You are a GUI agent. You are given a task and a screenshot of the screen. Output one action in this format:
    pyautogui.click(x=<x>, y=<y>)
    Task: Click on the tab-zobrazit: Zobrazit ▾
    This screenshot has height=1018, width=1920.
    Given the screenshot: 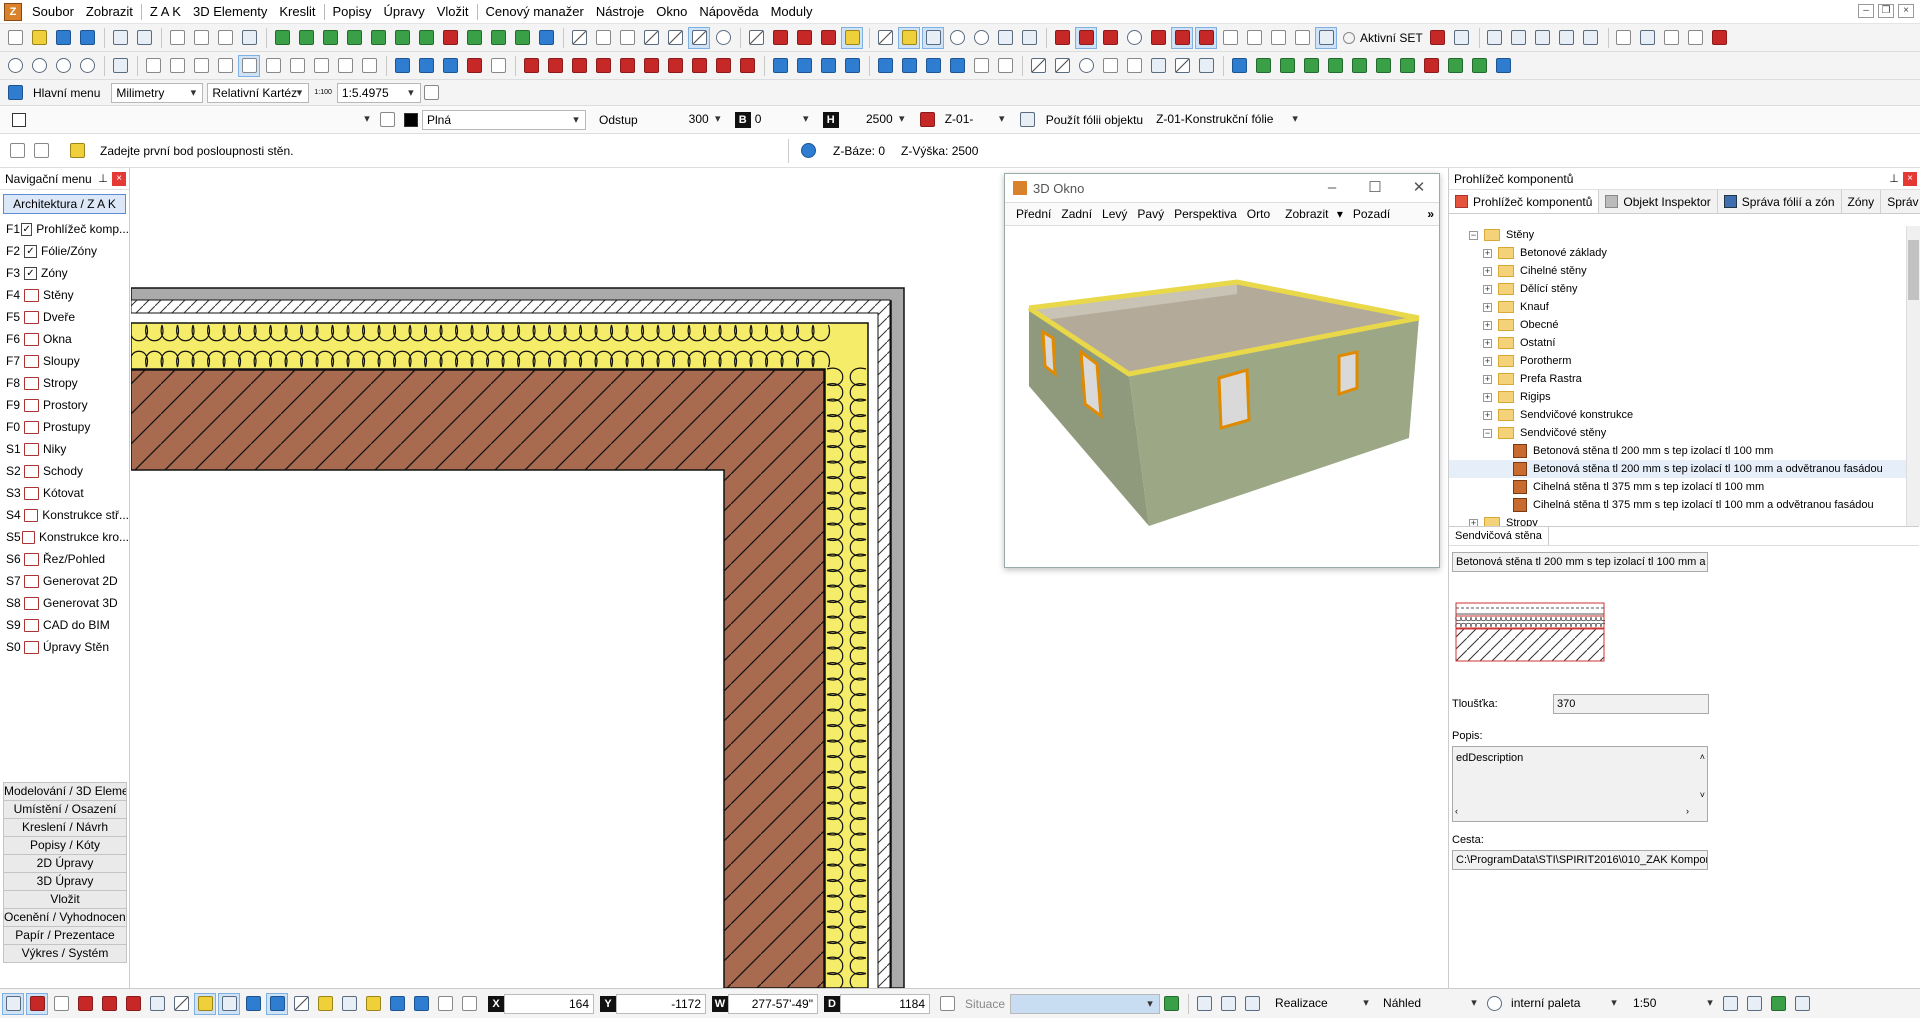 What is the action you would take?
    pyautogui.click(x=1311, y=214)
    